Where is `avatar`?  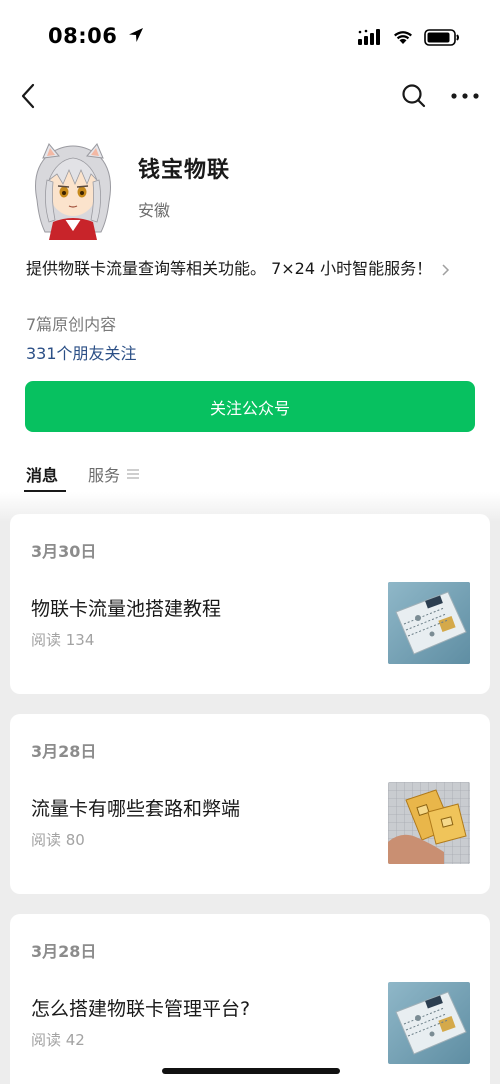
avatar is located at coordinates (73, 190).